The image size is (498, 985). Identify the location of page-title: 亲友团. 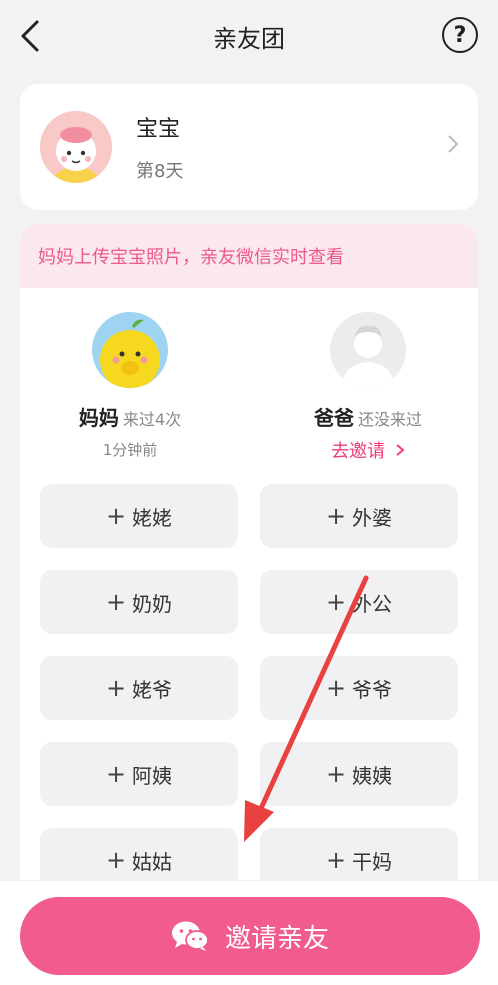
(249, 38).